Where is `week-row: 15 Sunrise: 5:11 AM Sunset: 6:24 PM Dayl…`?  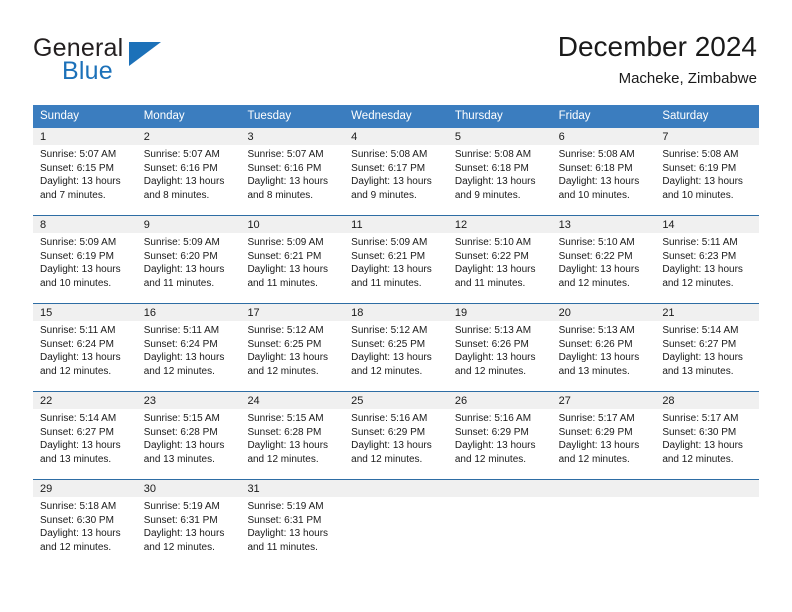 week-row: 15 Sunrise: 5:11 AM Sunset: 6:24 PM Dayl… is located at coordinates (396, 347).